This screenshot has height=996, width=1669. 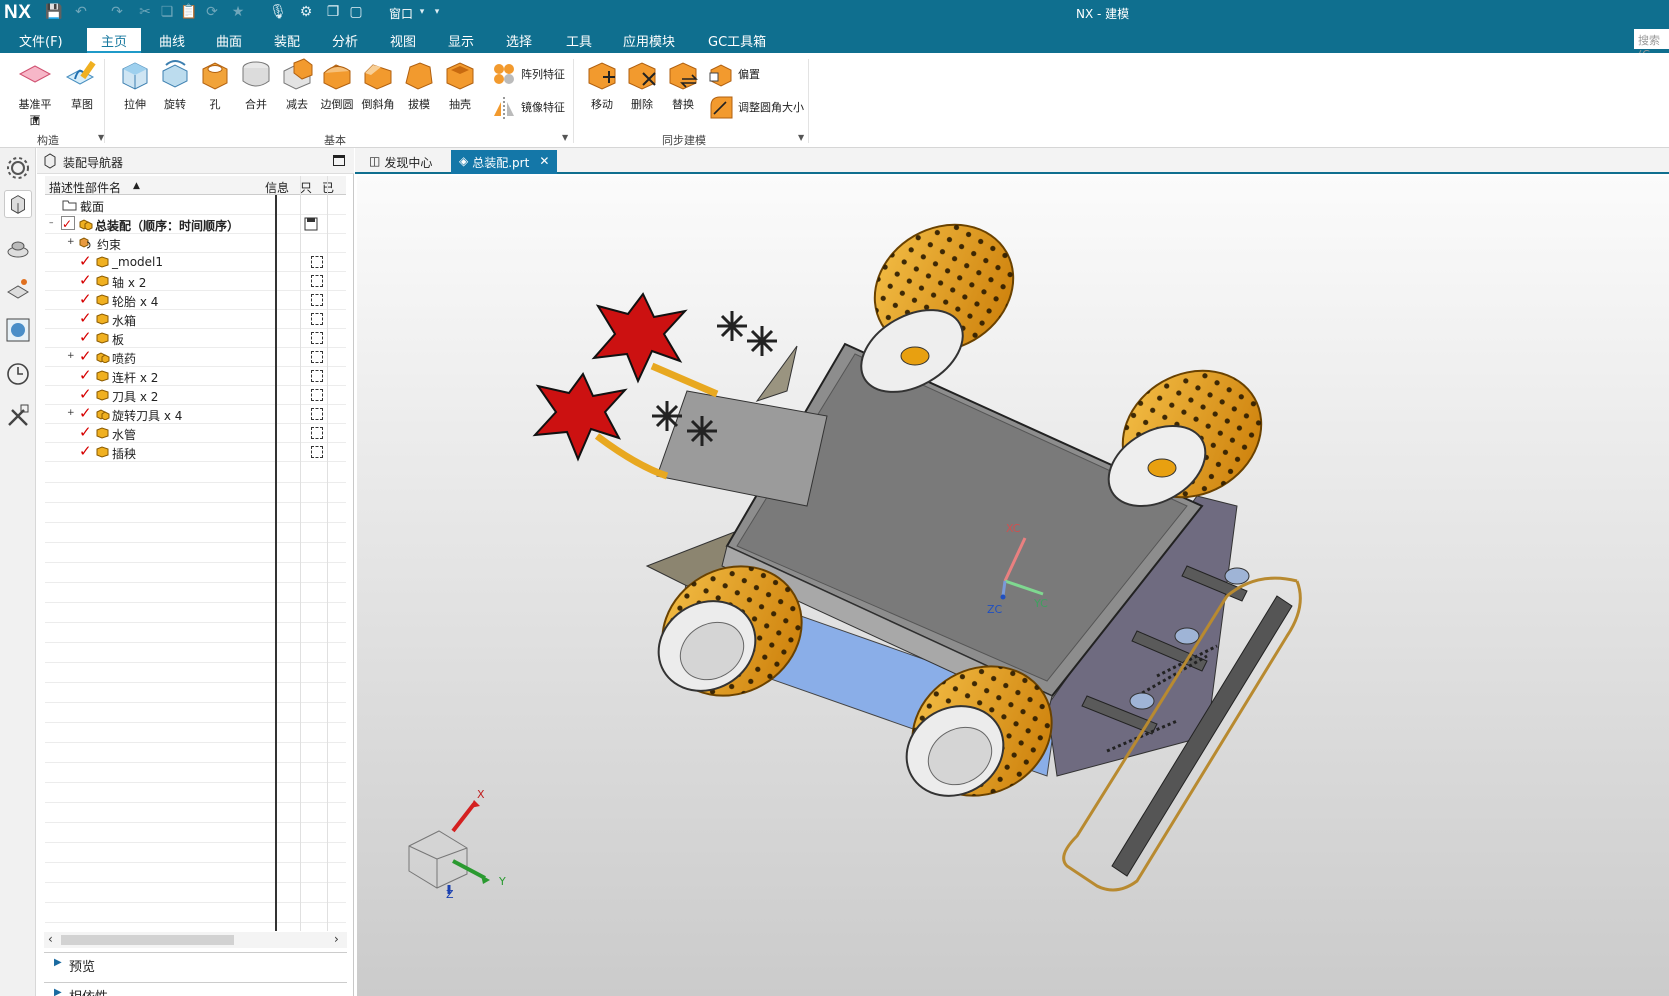 I want to click on draft-button: 拔模, so click(x=419, y=84).